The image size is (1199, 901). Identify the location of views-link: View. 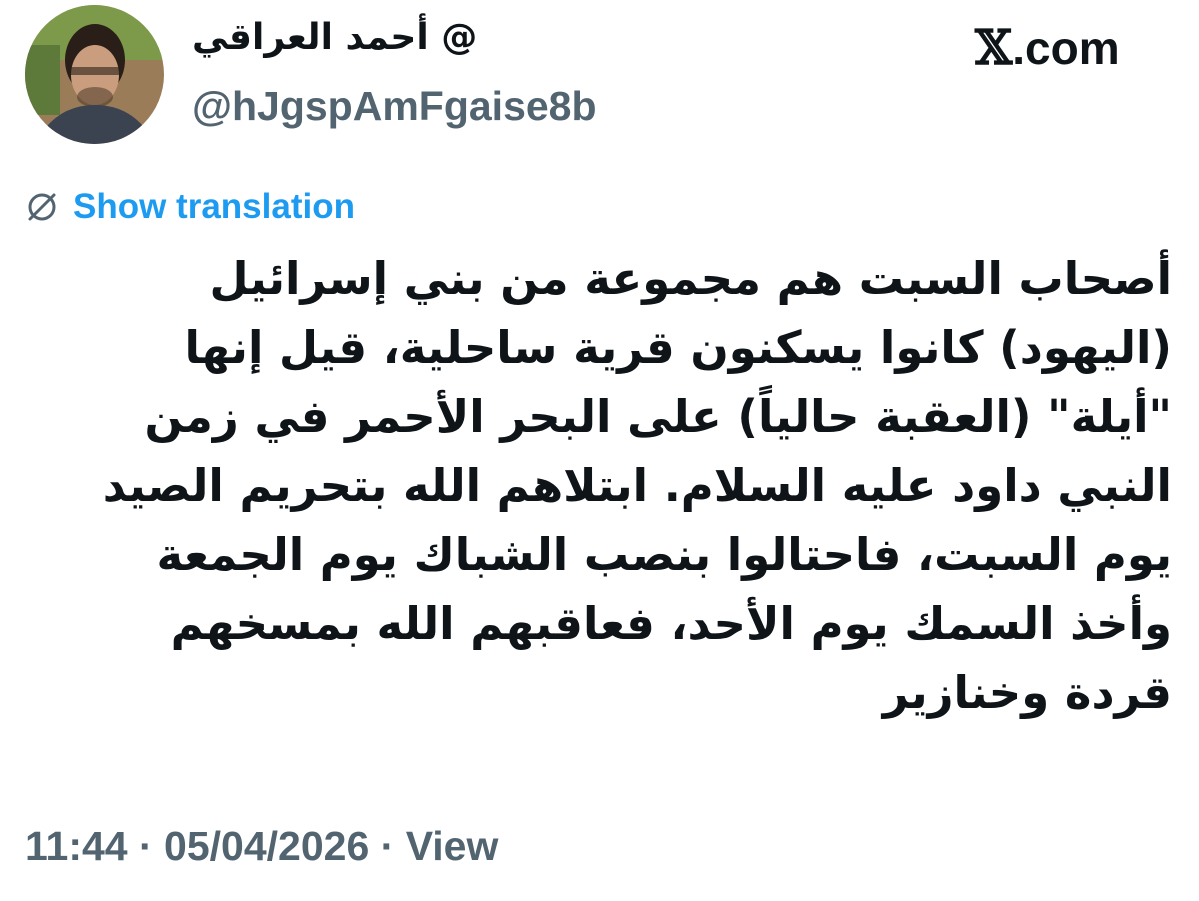
(452, 846).